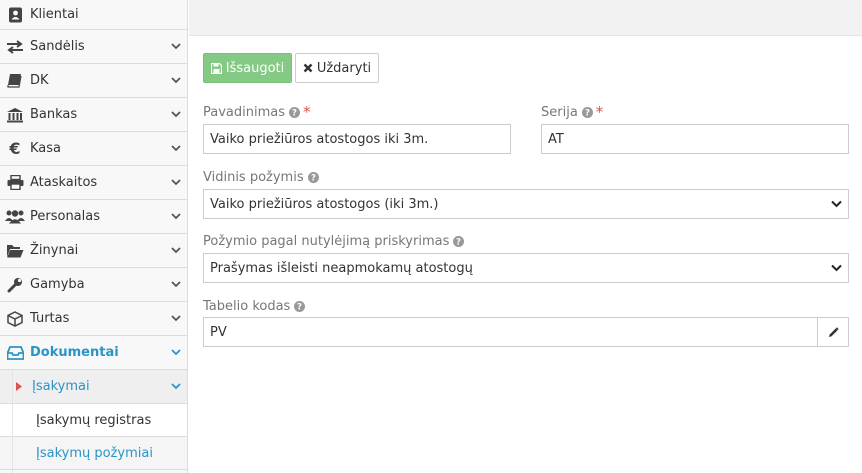  What do you see at coordinates (15, 148) in the screenshot?
I see `euro-icon: €` at bounding box center [15, 148].